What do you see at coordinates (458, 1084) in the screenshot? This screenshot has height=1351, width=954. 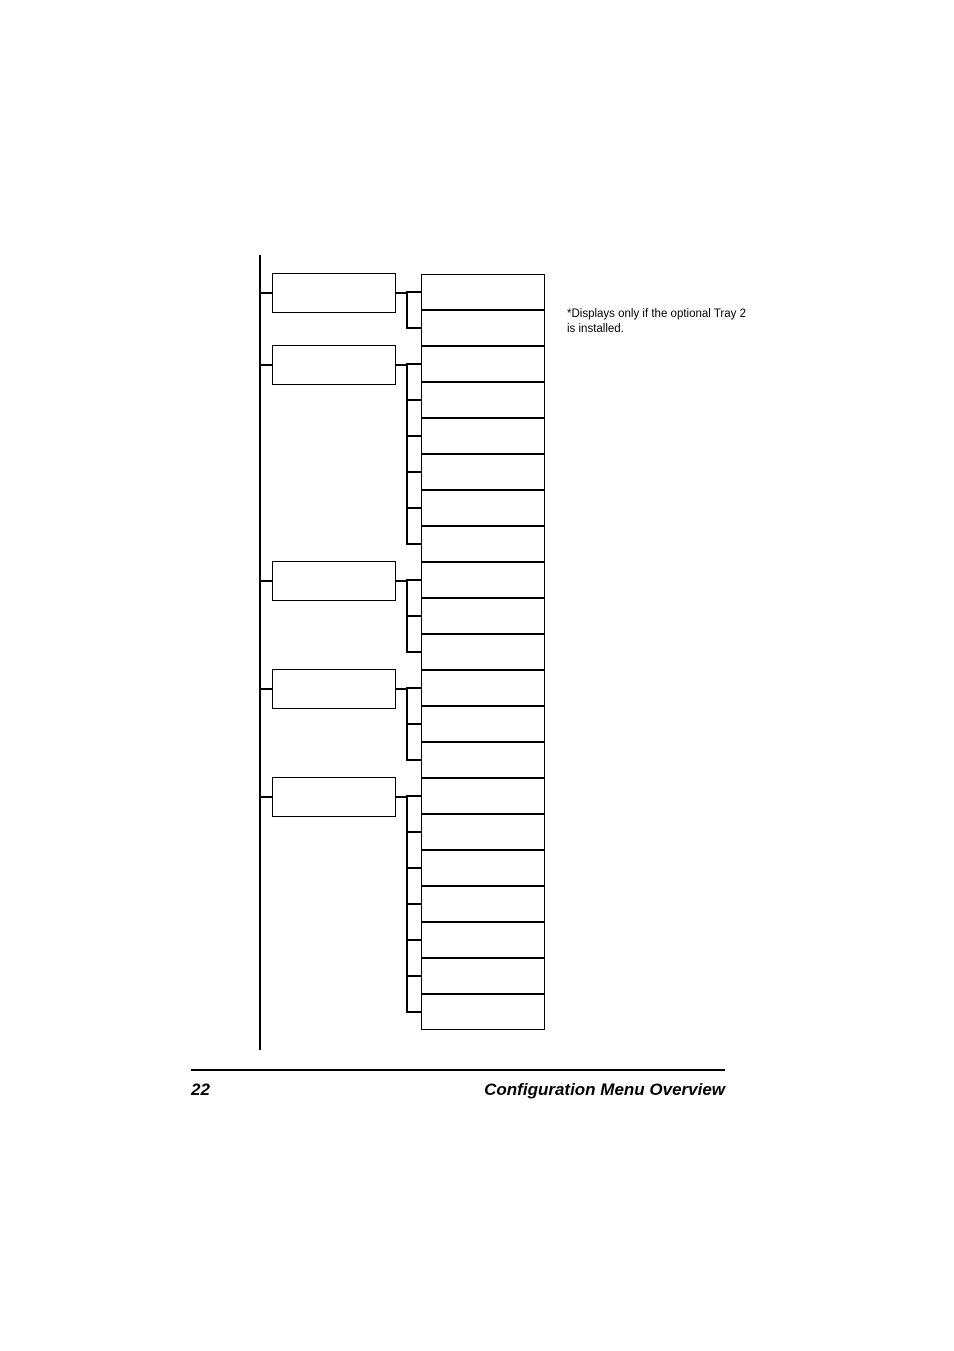 I see `page-footer: 22 Configuration Menu Overview` at bounding box center [458, 1084].